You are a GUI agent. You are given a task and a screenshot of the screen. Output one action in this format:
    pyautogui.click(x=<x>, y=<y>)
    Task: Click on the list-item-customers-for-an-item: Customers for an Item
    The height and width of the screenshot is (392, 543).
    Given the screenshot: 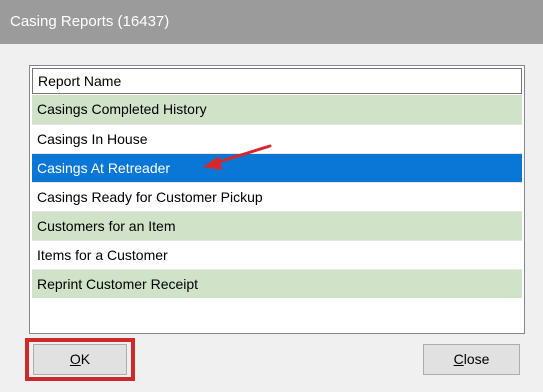 What is the action you would take?
    pyautogui.click(x=277, y=225)
    